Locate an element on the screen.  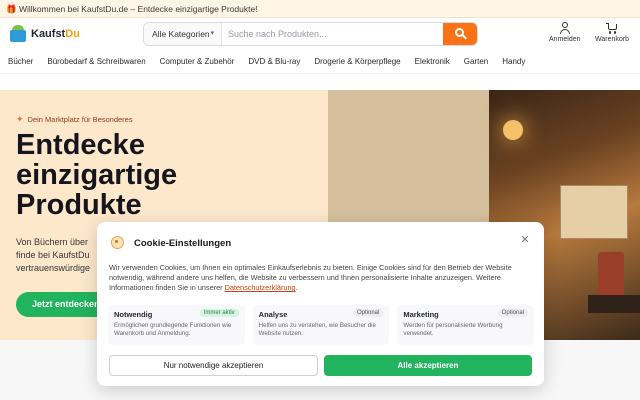
category-select: Alle Kategorien ▾ is located at coordinates (183, 34).